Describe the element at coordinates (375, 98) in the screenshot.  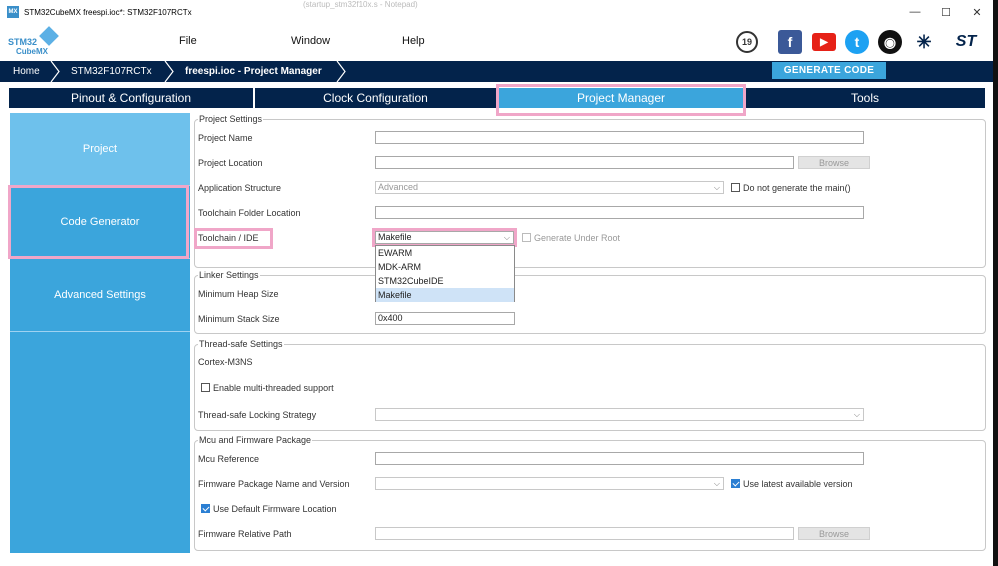
I see `tab-clock: Clock Configuration` at that location.